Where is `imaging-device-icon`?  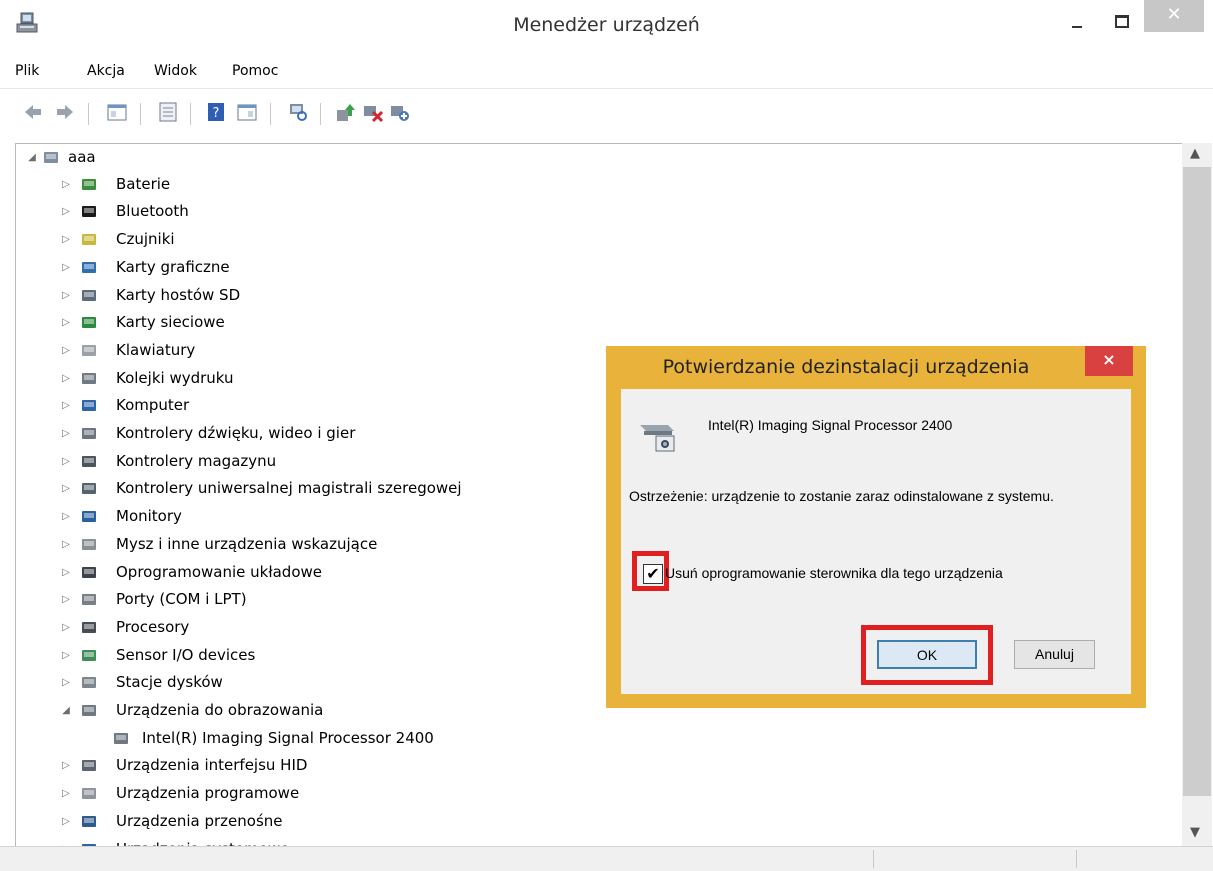 imaging-device-icon is located at coordinates (89, 710).